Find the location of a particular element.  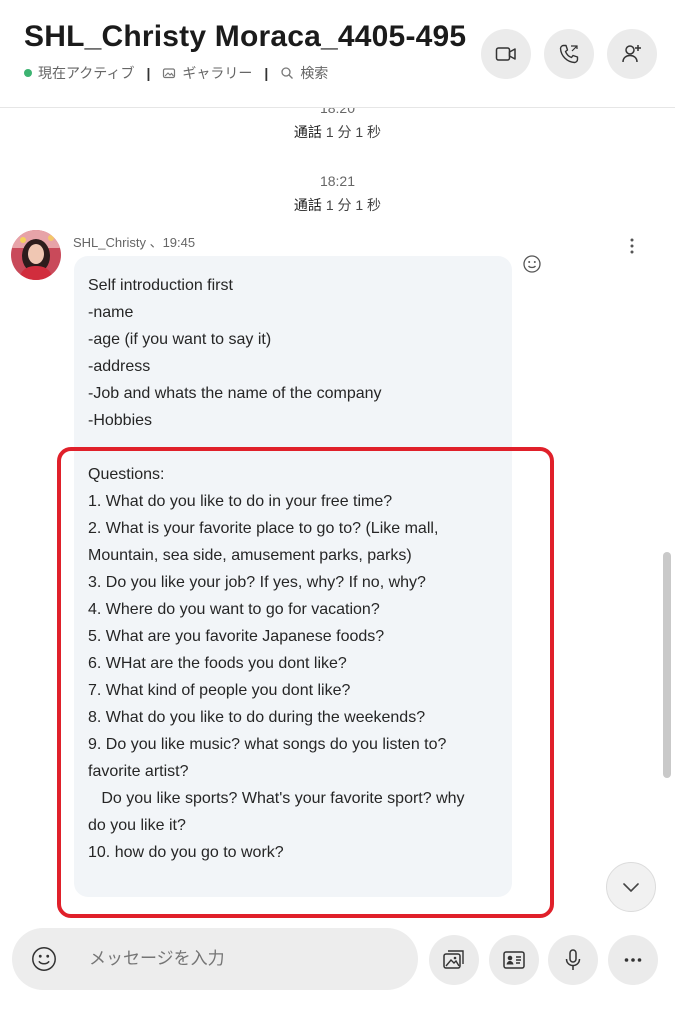

gallery-label: ギャラリー is located at coordinates (217, 73).